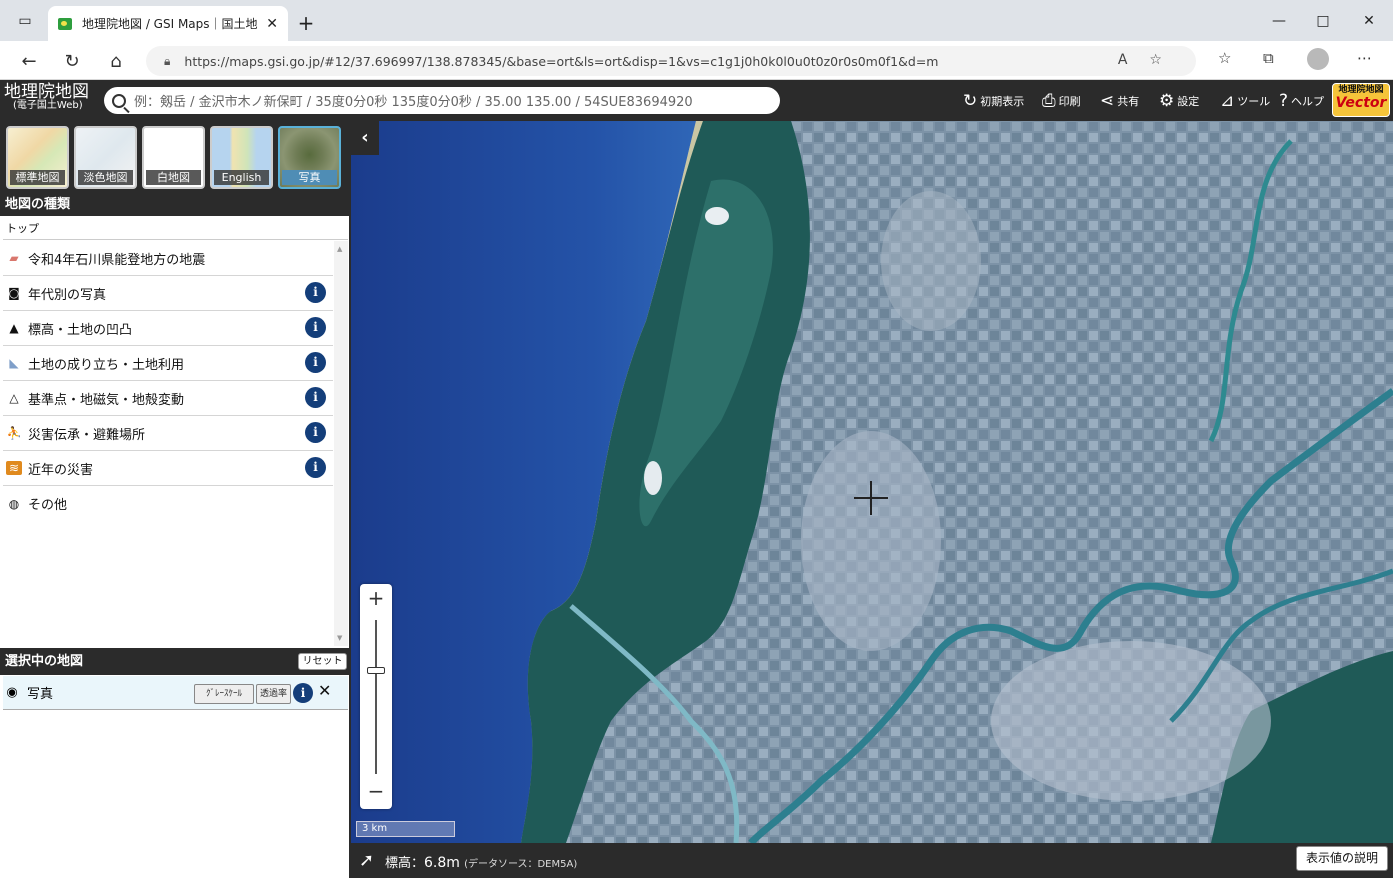 This screenshot has width=1393, height=878. Describe the element at coordinates (14, 503) in the screenshot. I see `globe-icon: ◍` at that location.